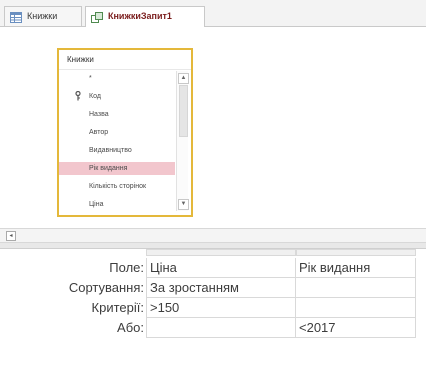 The image size is (426, 374). What do you see at coordinates (117, 132) in the screenshot?
I see `field-list-item: Автор` at bounding box center [117, 132].